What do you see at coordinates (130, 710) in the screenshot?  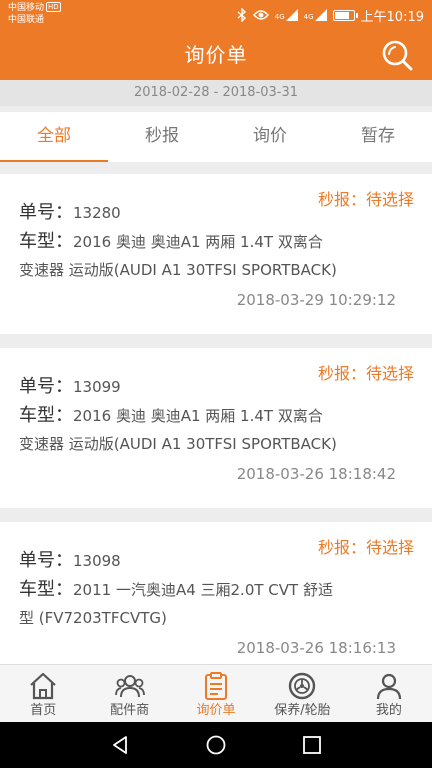 I see `nav-suppliers-label: 配件商` at bounding box center [130, 710].